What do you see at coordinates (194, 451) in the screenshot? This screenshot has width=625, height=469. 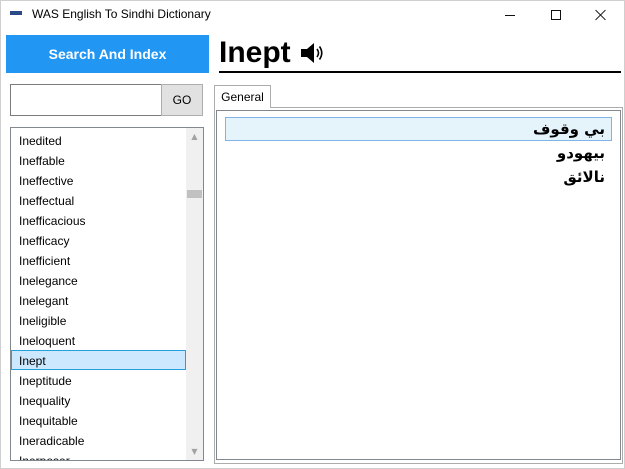 I see `scroll-down-arrow-icon: ▼` at bounding box center [194, 451].